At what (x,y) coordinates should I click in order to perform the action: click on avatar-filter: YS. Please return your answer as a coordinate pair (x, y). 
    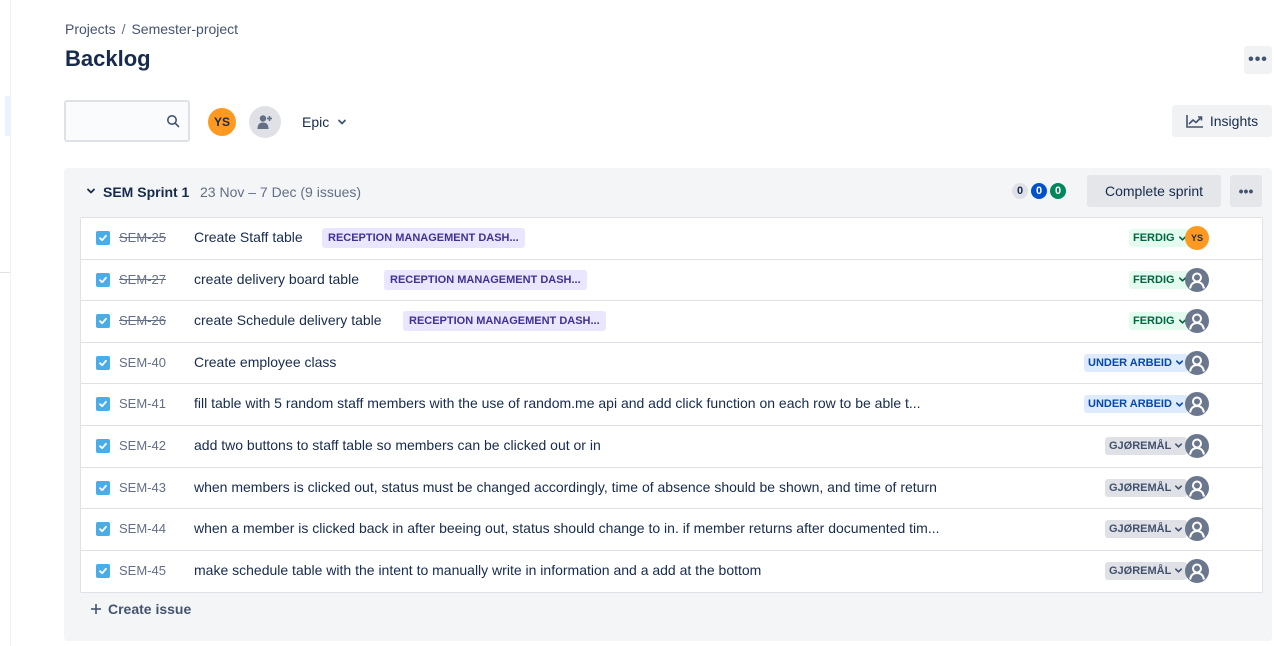
    Looking at the image, I should click on (222, 122).